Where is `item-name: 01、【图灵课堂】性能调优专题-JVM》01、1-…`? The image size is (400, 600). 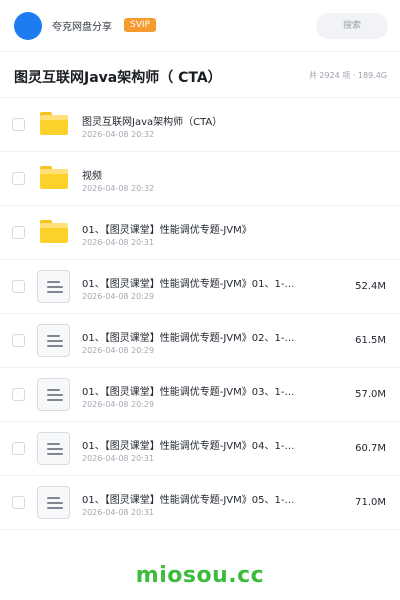 item-name: 01、【图灵课堂】性能调优专题-JVM》01、1-… is located at coordinates (188, 284).